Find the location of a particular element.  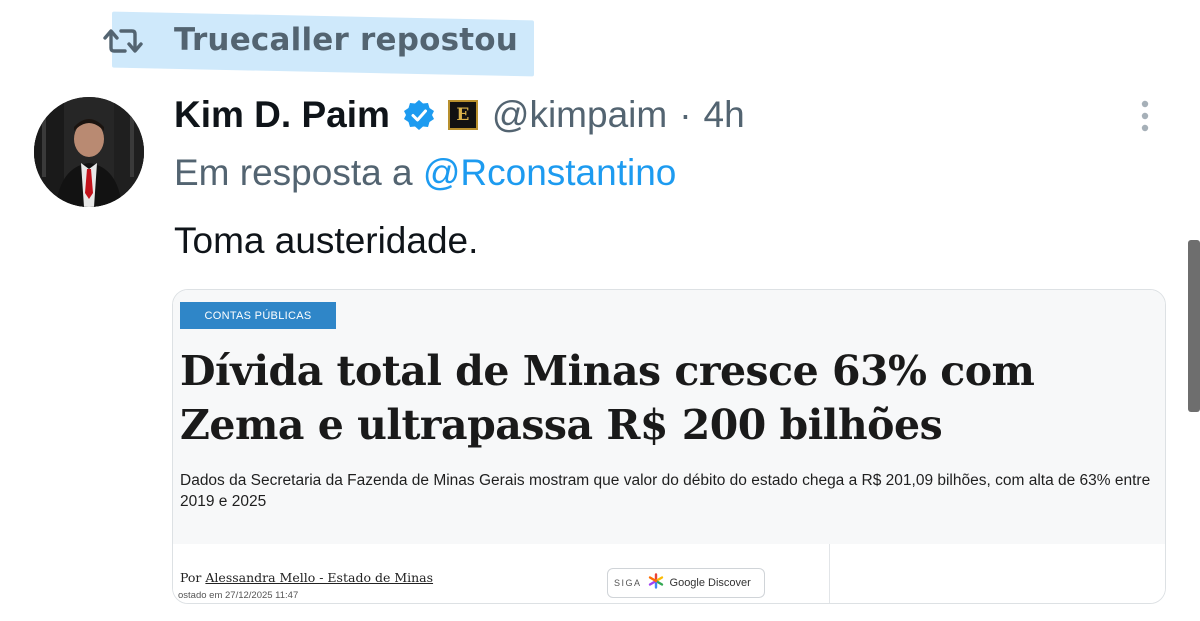

byline-author: Alessandra Mello - Estado de Minas is located at coordinates (319, 577).